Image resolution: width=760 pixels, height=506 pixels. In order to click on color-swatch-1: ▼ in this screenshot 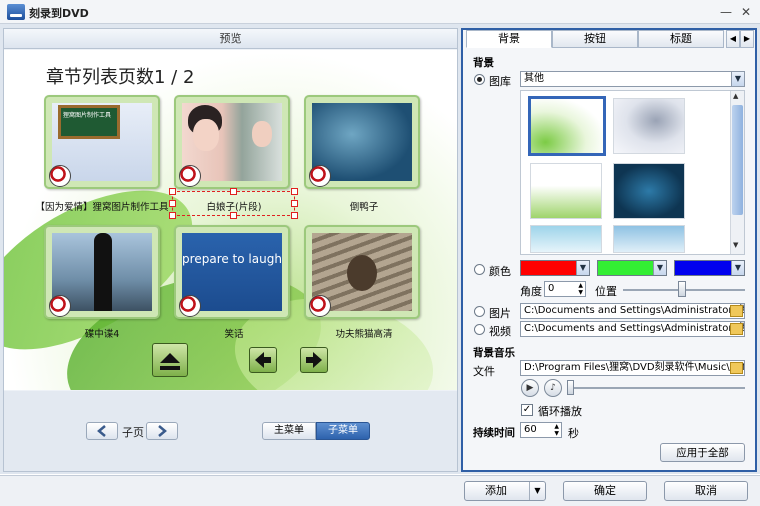, I will do `click(555, 268)`.